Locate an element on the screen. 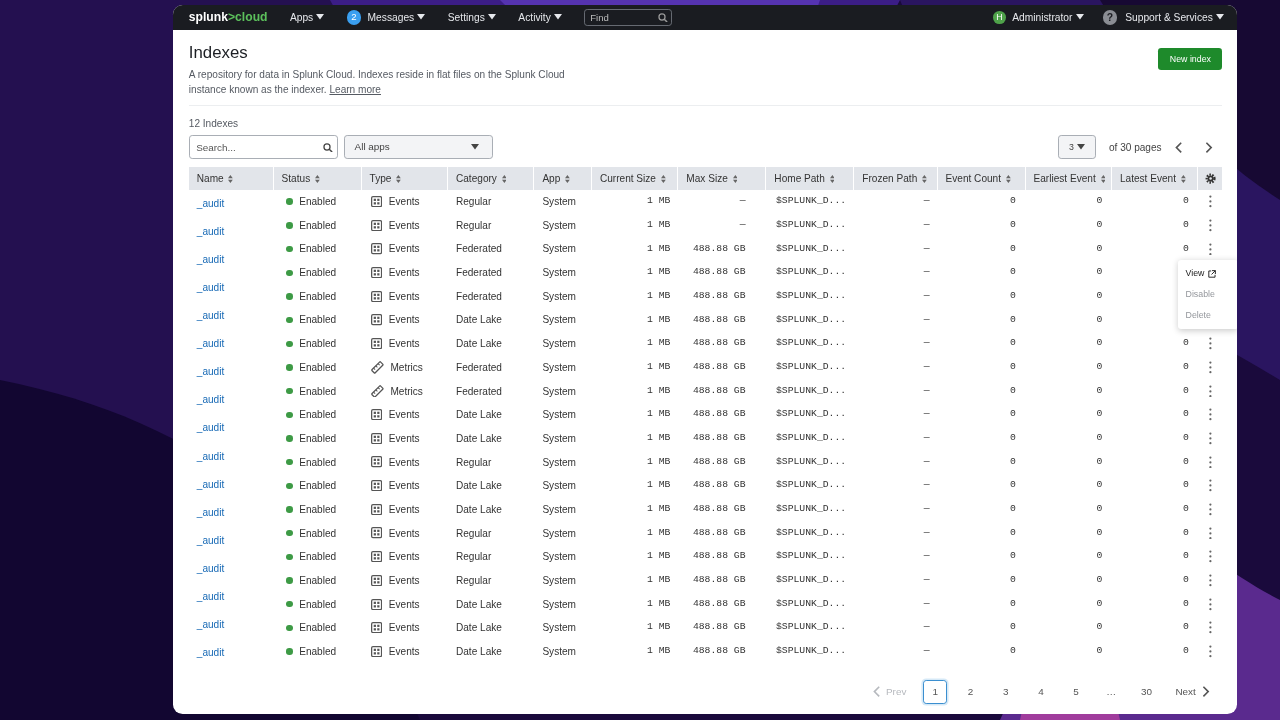 This screenshot has width=1280, height=720. learn-more-link: Learn more is located at coordinates (355, 89).